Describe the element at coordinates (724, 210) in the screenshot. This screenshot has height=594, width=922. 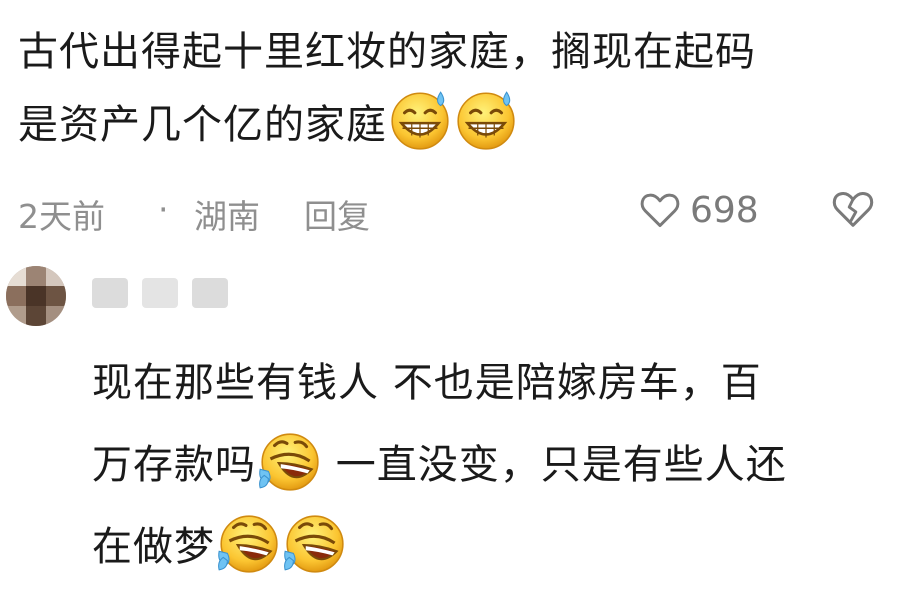
I see `like-count: 698` at that location.